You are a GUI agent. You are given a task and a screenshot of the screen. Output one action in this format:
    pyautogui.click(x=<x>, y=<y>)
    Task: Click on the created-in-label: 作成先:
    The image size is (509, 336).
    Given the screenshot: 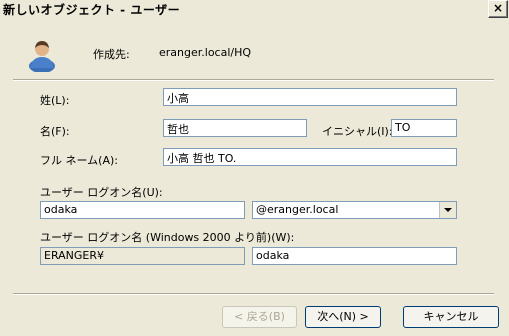 What is the action you would take?
    pyautogui.click(x=111, y=54)
    